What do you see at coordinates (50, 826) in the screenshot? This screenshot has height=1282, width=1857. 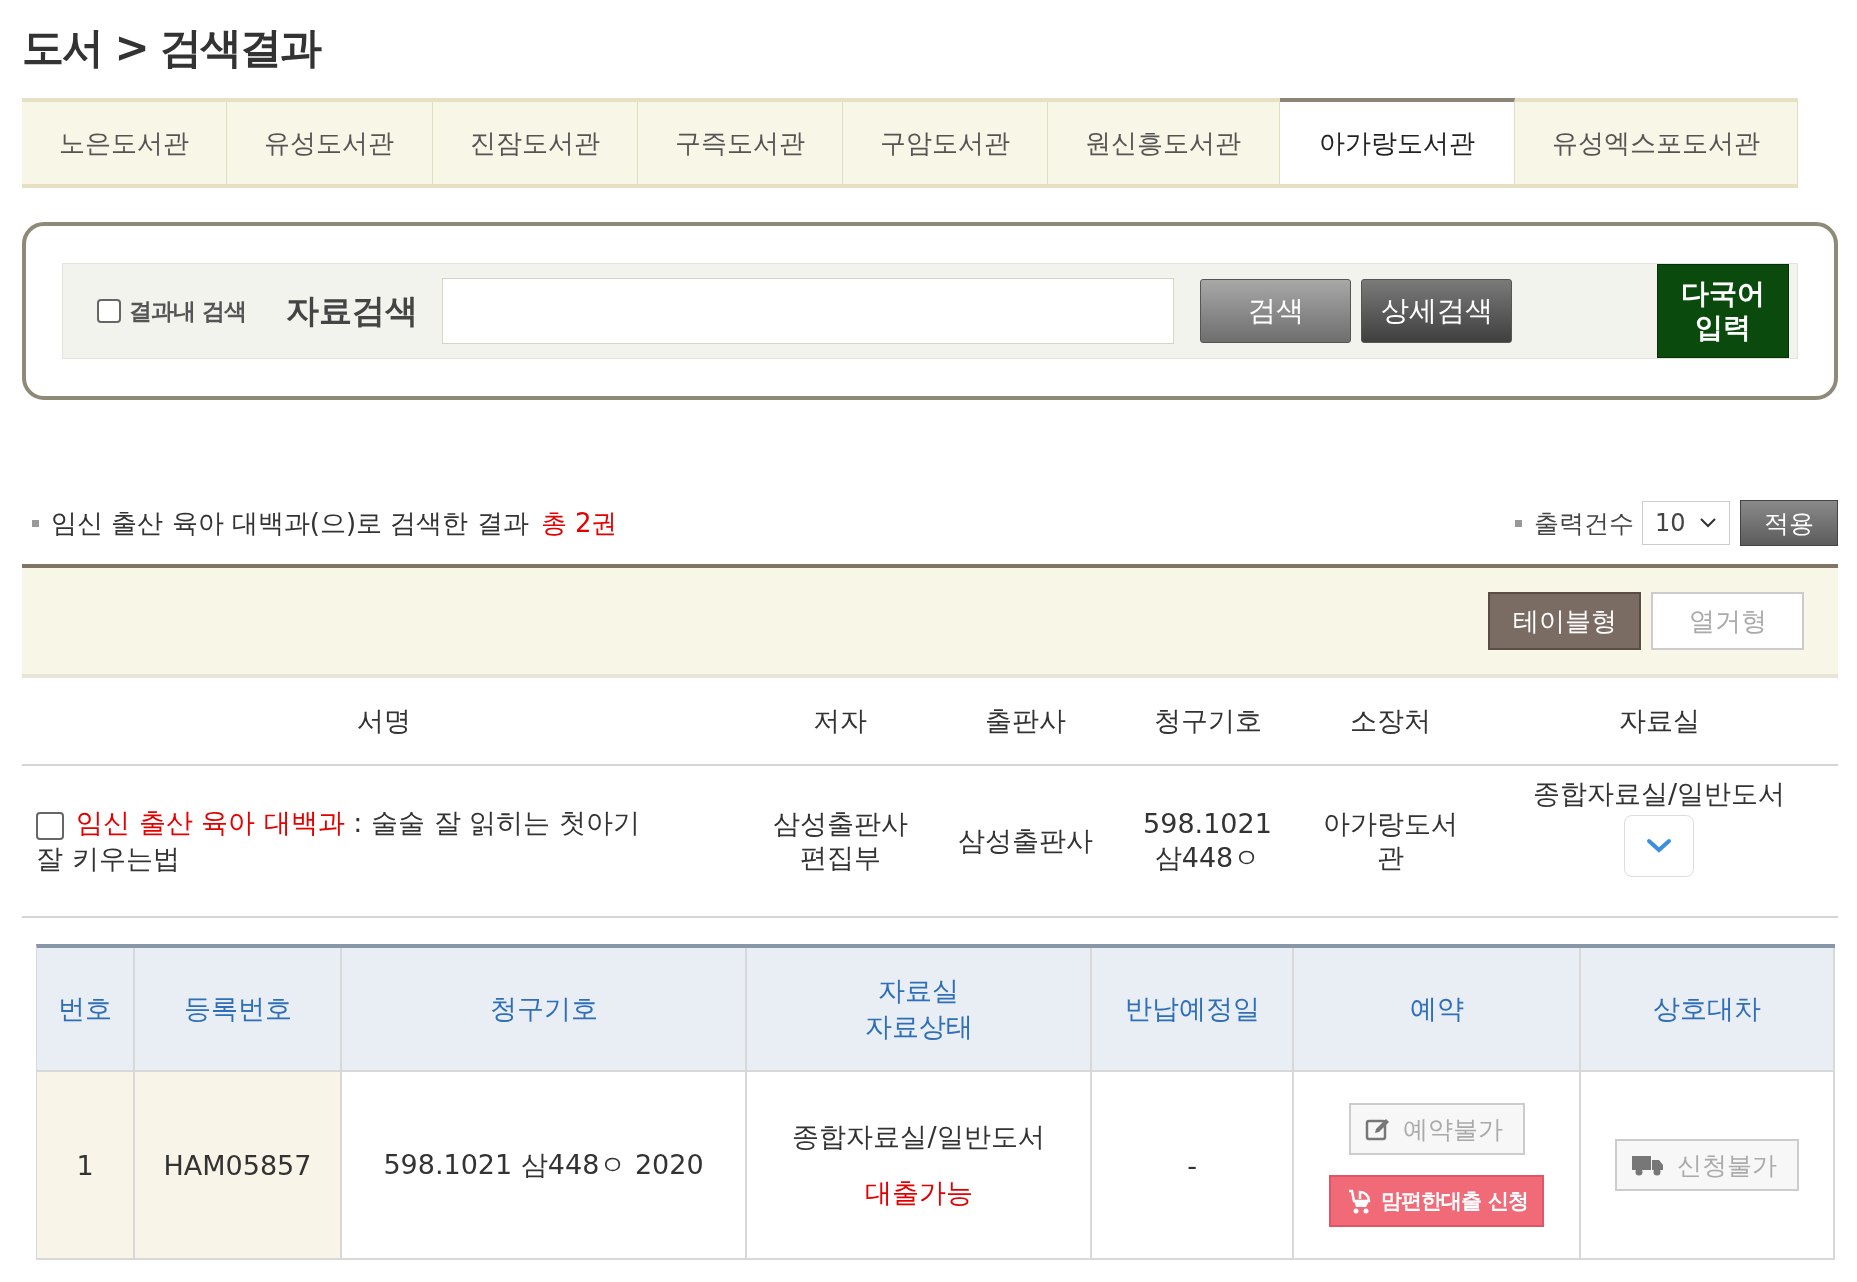 I see `row-checkbox` at bounding box center [50, 826].